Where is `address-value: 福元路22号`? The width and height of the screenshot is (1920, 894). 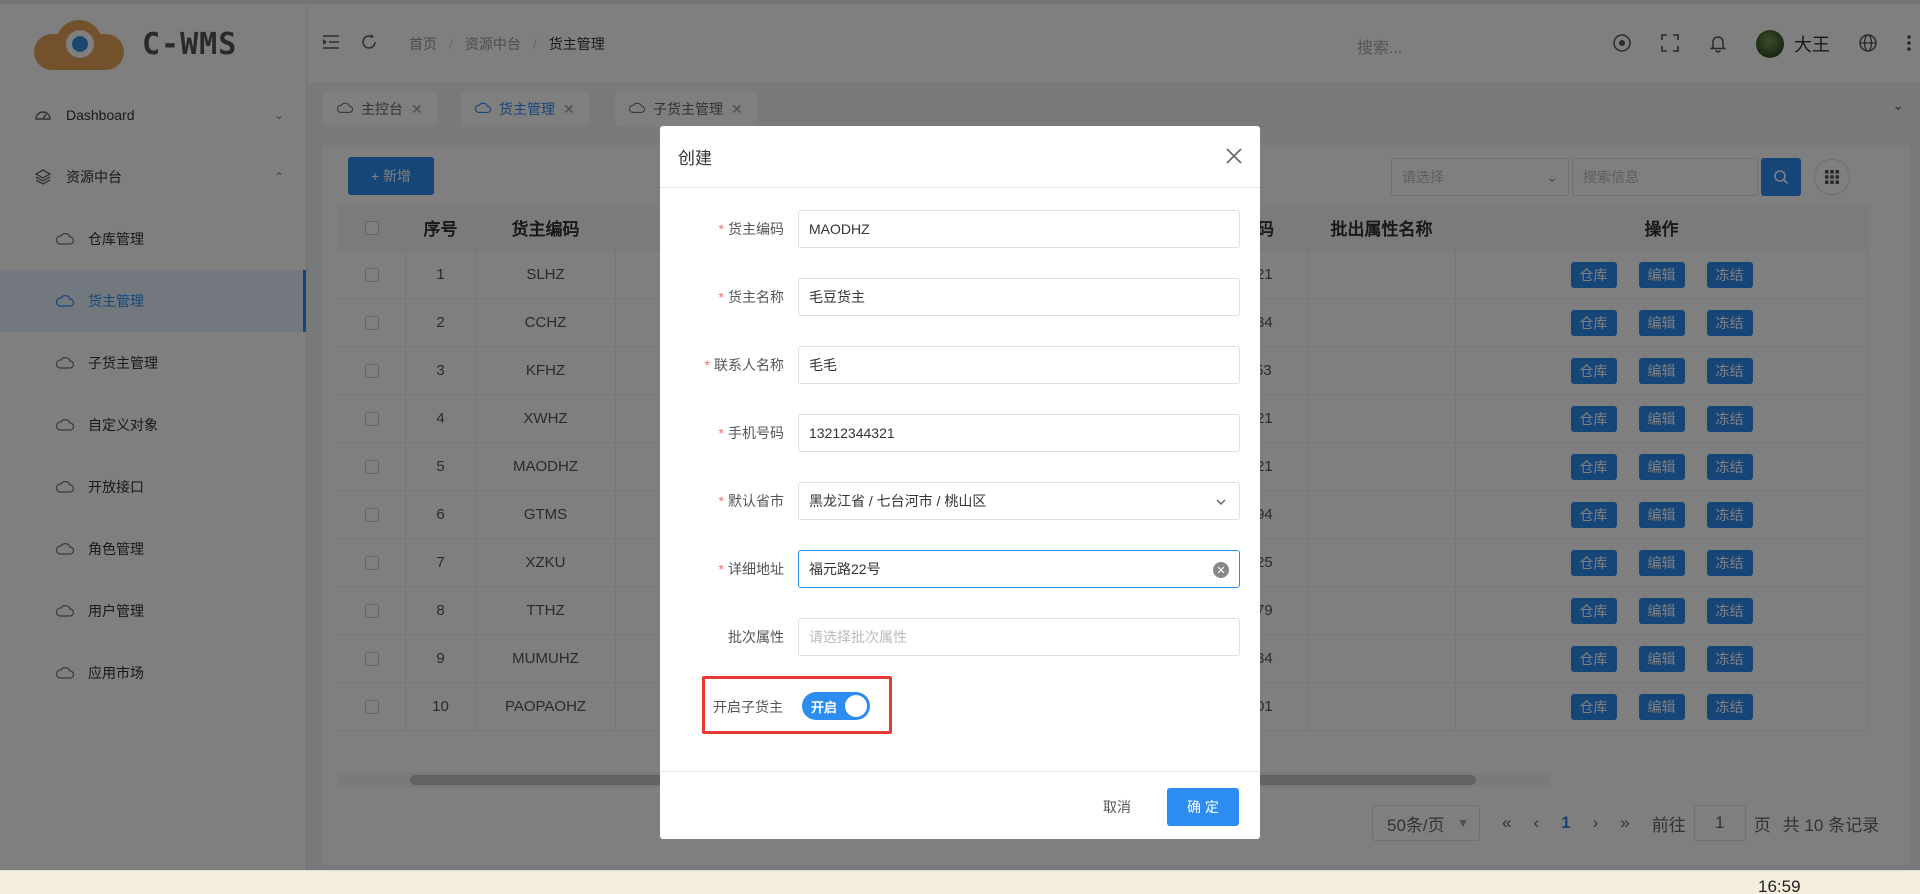 address-value: 福元路22号 is located at coordinates (845, 569).